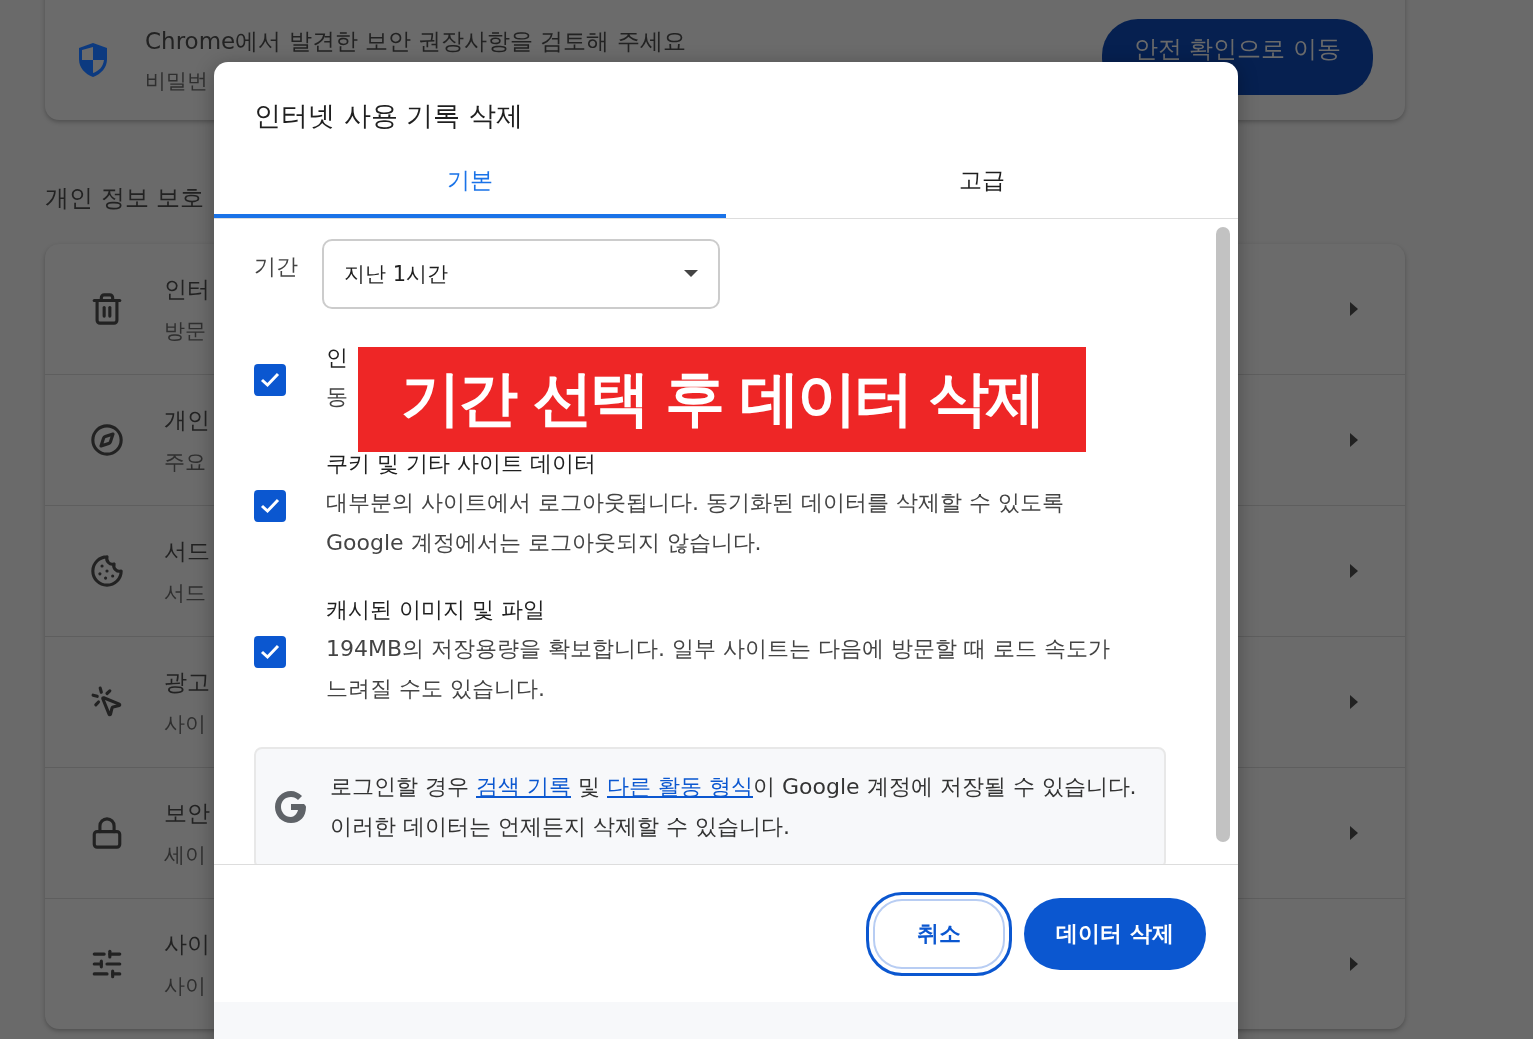 The image size is (1533, 1039). Describe the element at coordinates (187, 420) in the screenshot. I see `row-title: 개인` at that location.